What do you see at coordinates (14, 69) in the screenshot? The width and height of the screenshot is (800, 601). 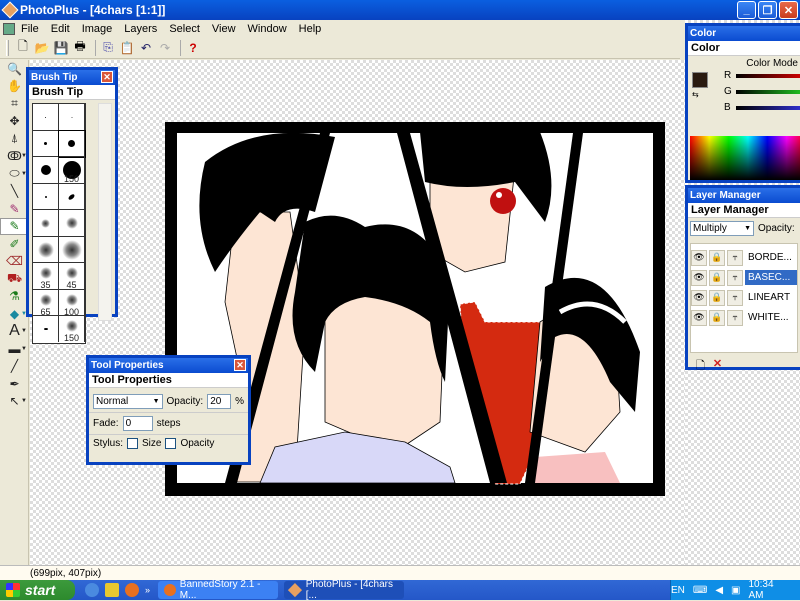 I see `zoom-tool-icon: 🔍` at bounding box center [14, 69].